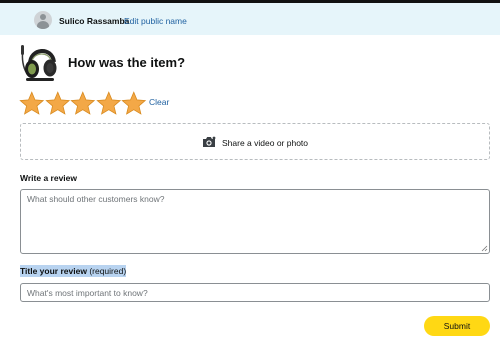 The image size is (500, 354). What do you see at coordinates (159, 102) in the screenshot?
I see `clear-rating-link: Clear` at bounding box center [159, 102].